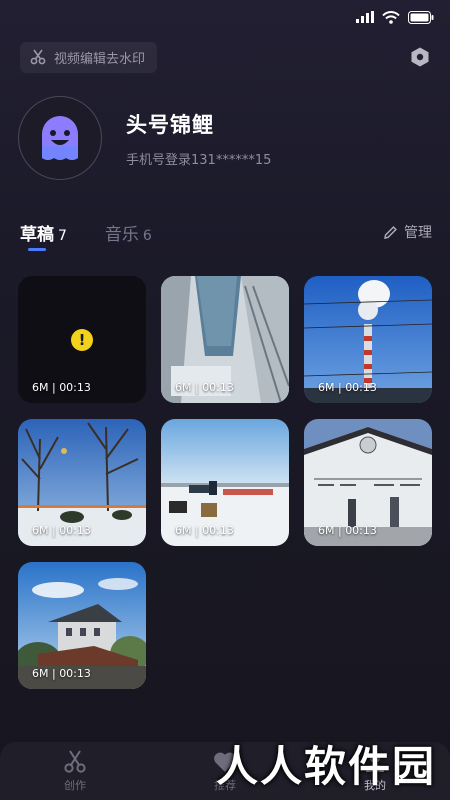 The image size is (450, 800). I want to click on pencil-icon, so click(390, 232).